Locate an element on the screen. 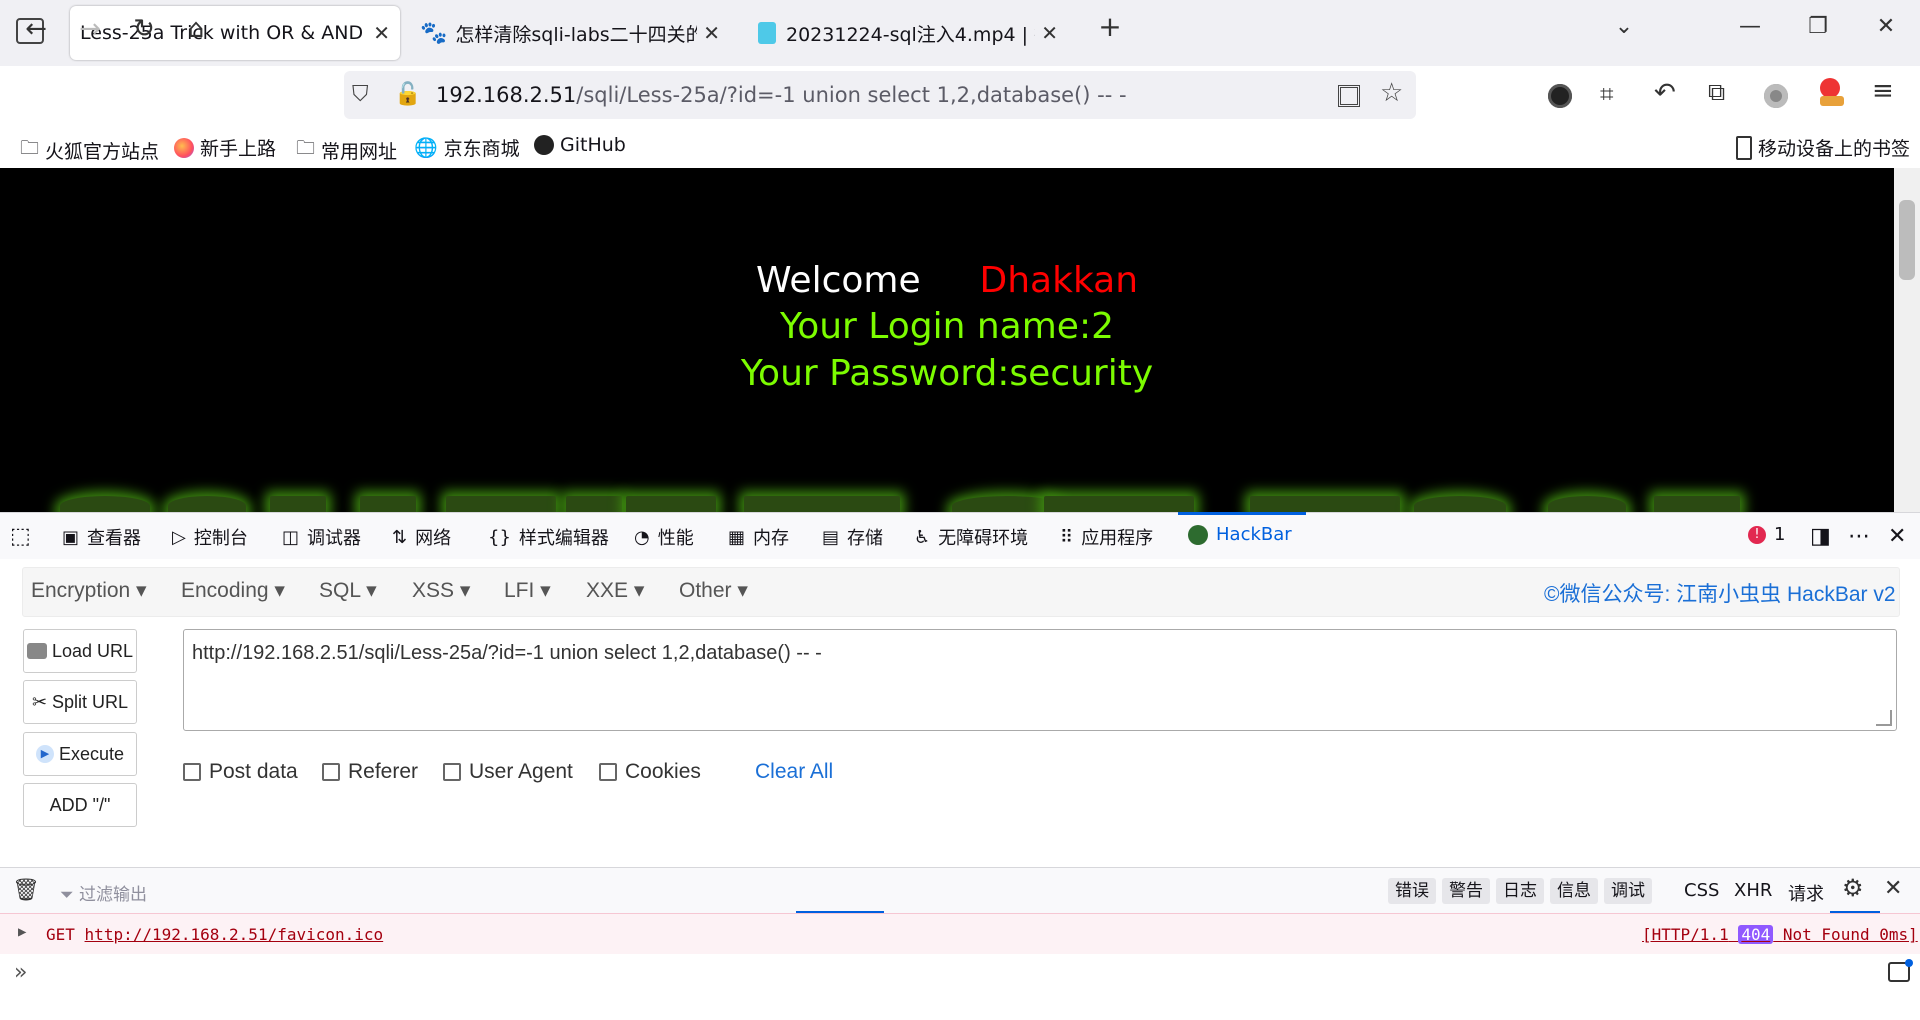 The height and width of the screenshot is (1020, 1920). filter-input: ⏷ 过滤输出 is located at coordinates (103, 892).